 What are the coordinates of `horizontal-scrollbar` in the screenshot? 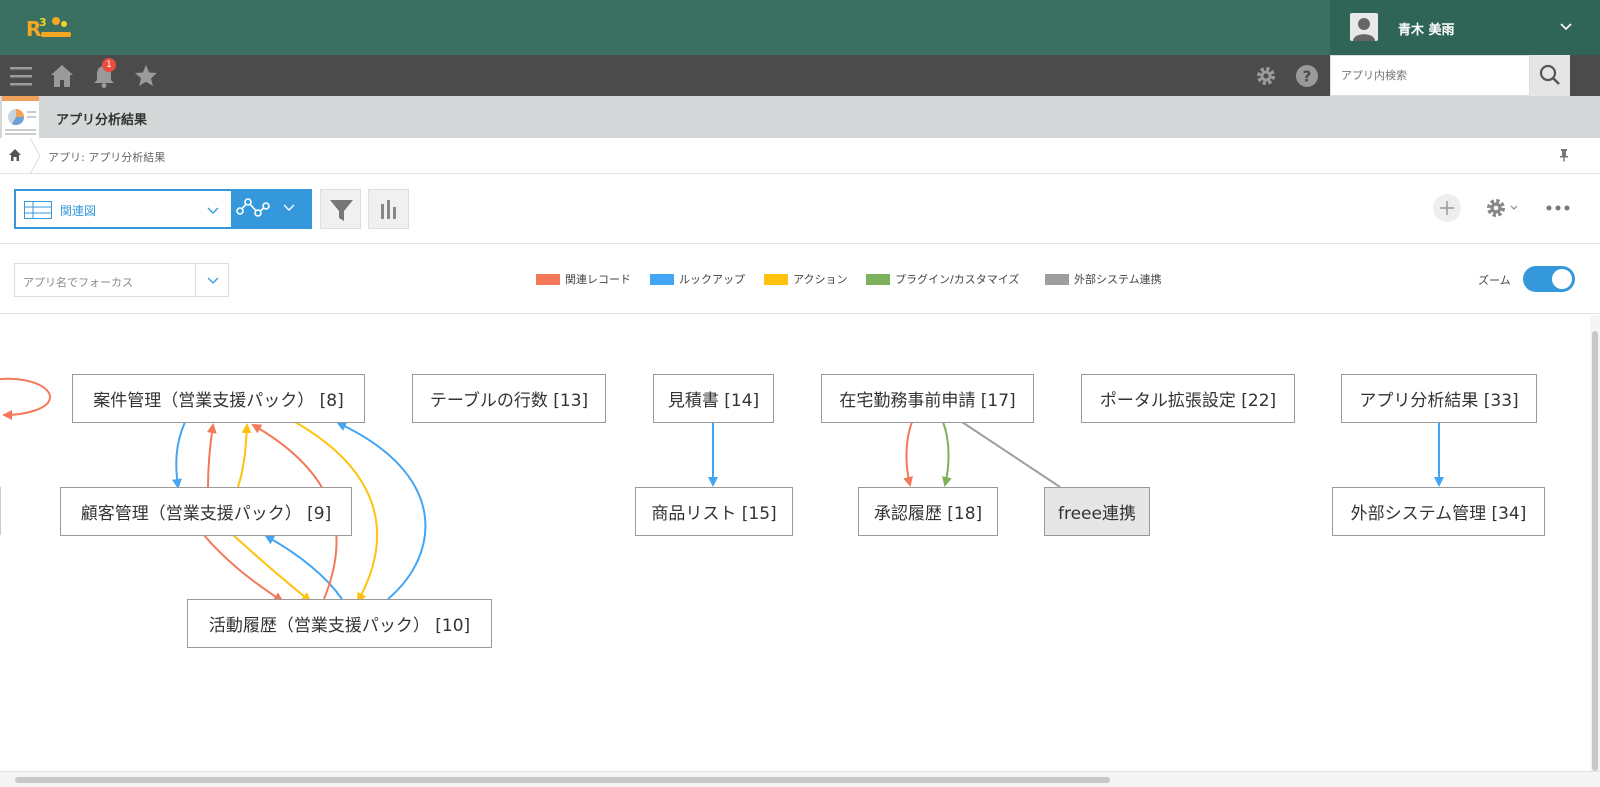 It's located at (800, 779).